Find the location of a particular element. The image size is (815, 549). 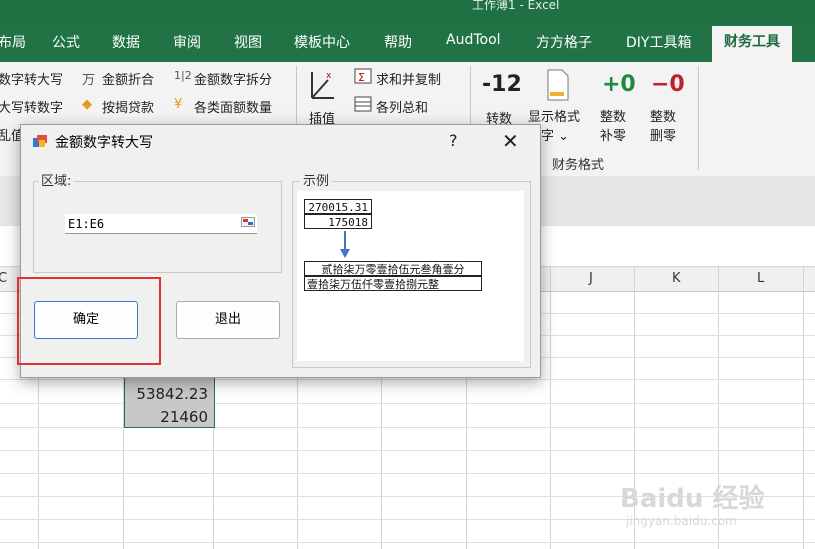

column-sum-icon is located at coordinates (363, 104).